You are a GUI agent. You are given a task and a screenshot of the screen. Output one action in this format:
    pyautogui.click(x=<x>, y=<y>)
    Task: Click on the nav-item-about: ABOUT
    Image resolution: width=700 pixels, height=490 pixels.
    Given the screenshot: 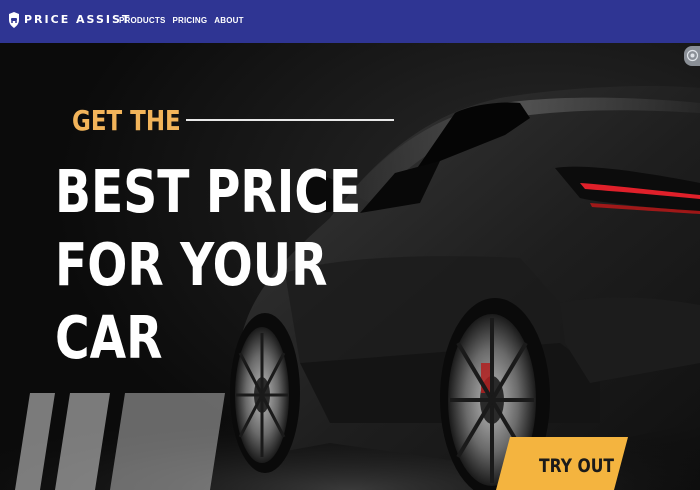 What is the action you would take?
    pyautogui.click(x=228, y=20)
    